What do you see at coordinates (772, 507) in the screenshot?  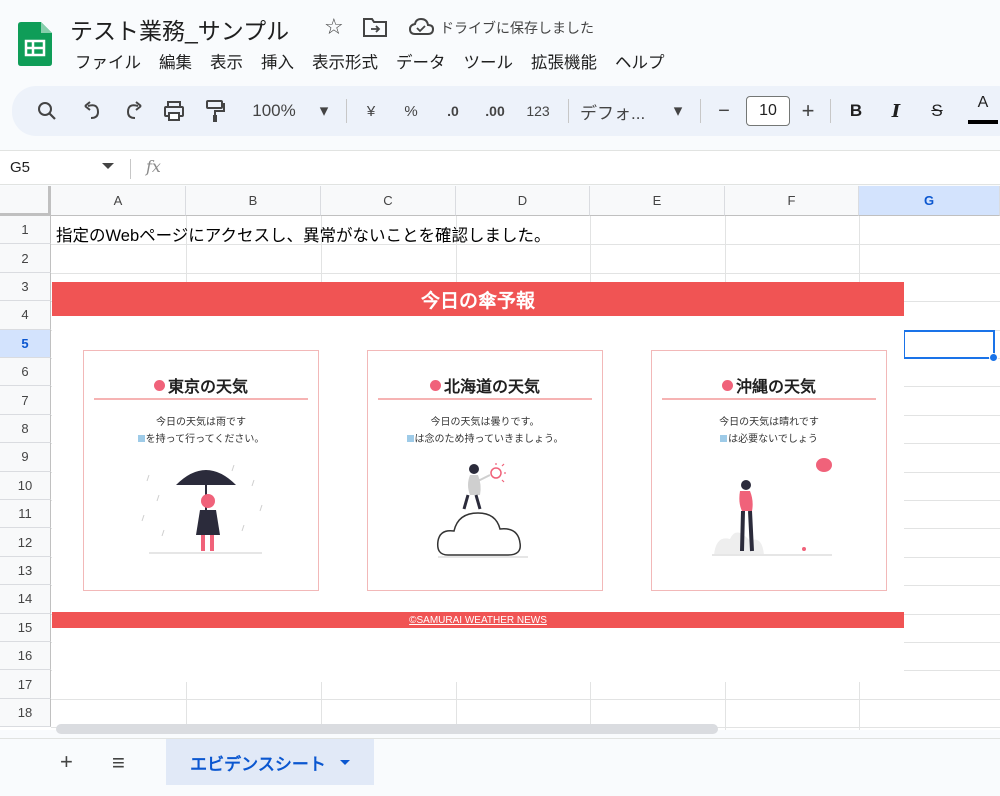 I see `sunny-person-illustration-icon` at bounding box center [772, 507].